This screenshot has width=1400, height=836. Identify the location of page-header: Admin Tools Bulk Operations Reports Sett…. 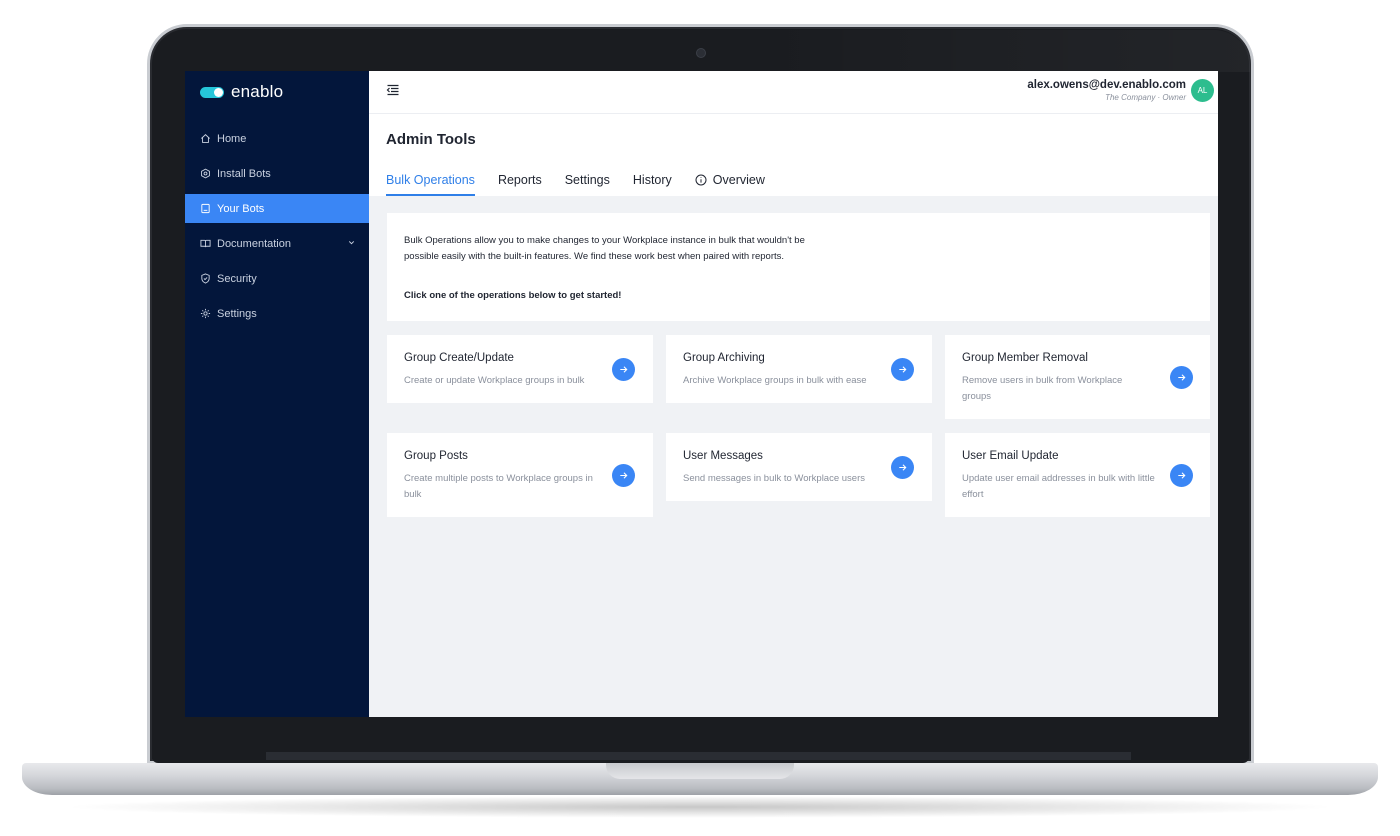
(793, 155).